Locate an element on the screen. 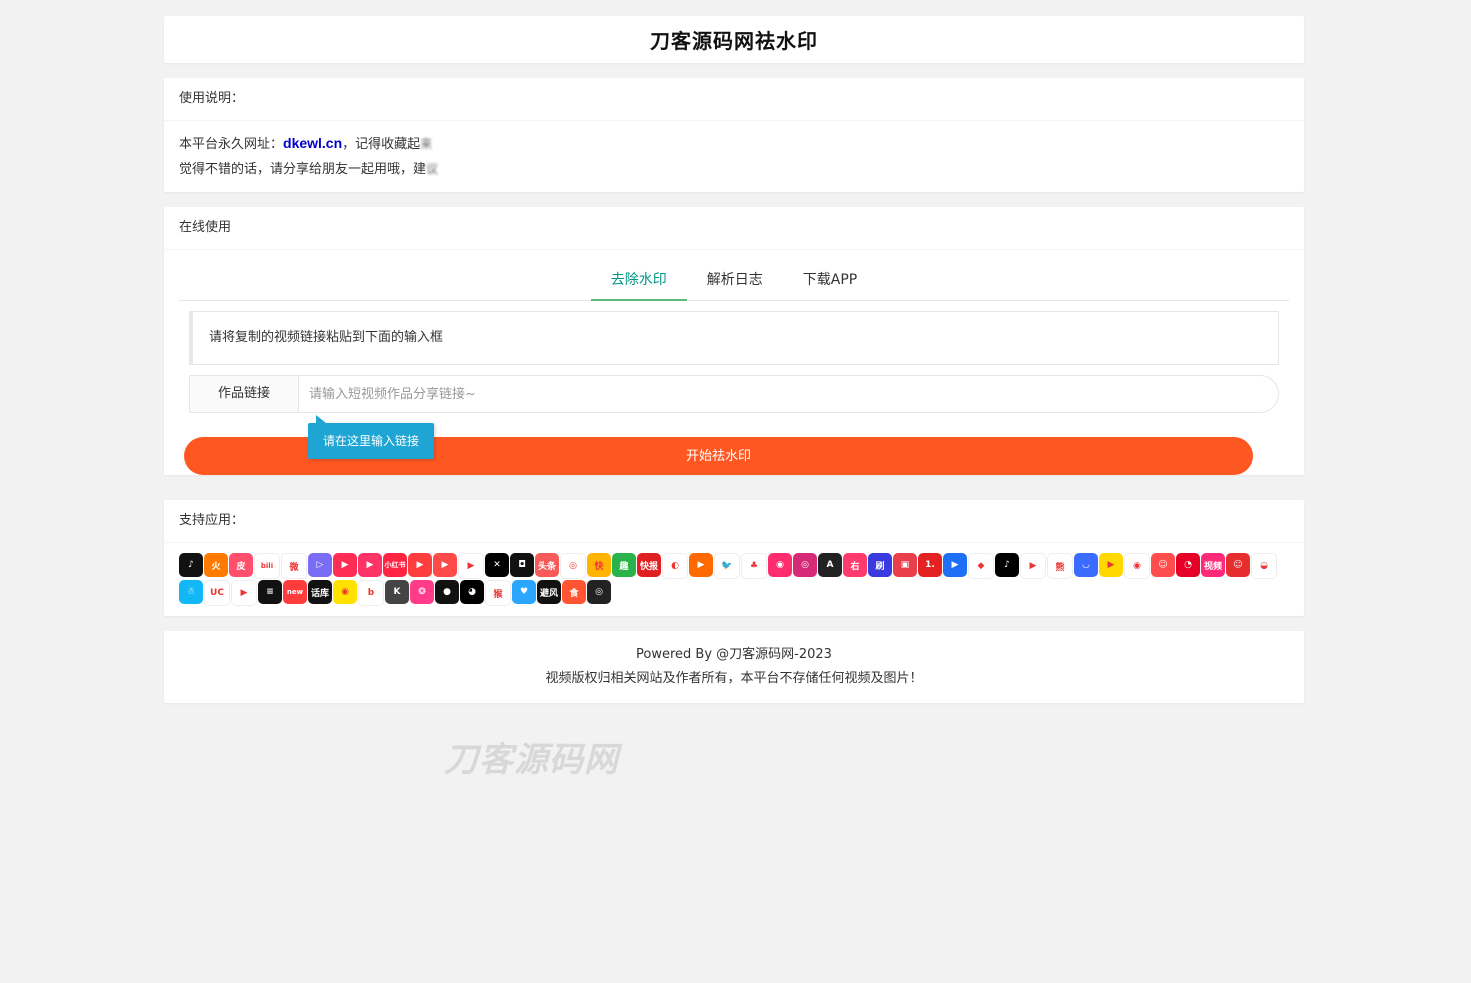 The height and width of the screenshot is (983, 1471). quanmin-icon: ▶ is located at coordinates (345, 565).